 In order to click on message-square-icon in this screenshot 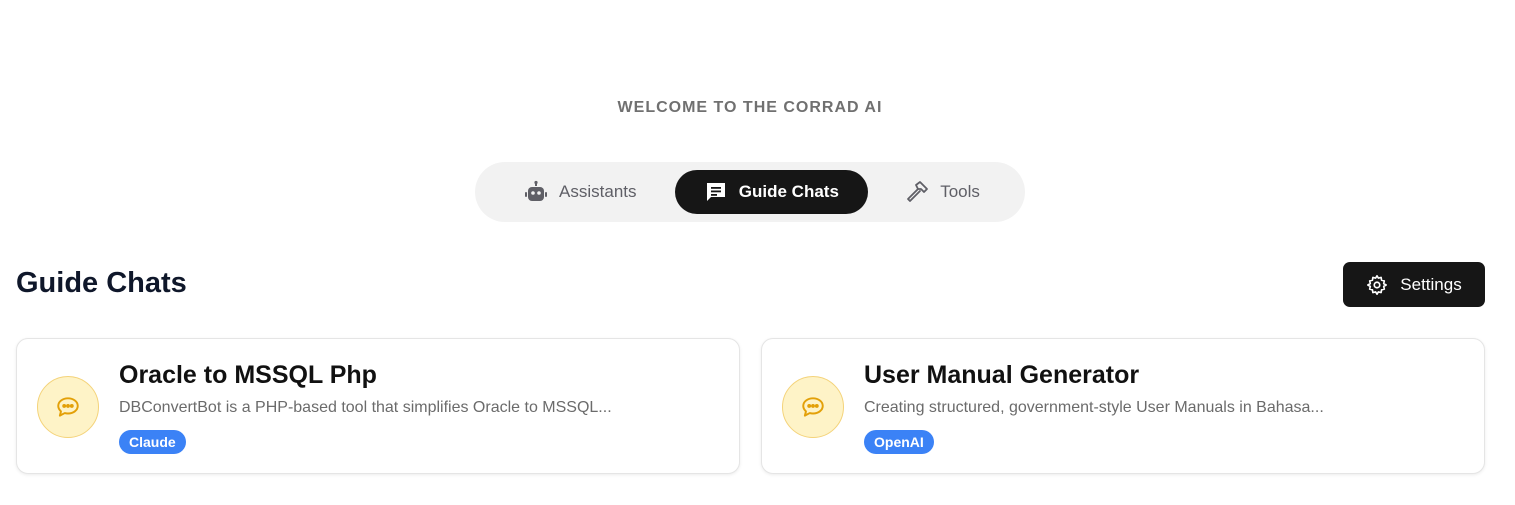, I will do `click(715, 192)`.